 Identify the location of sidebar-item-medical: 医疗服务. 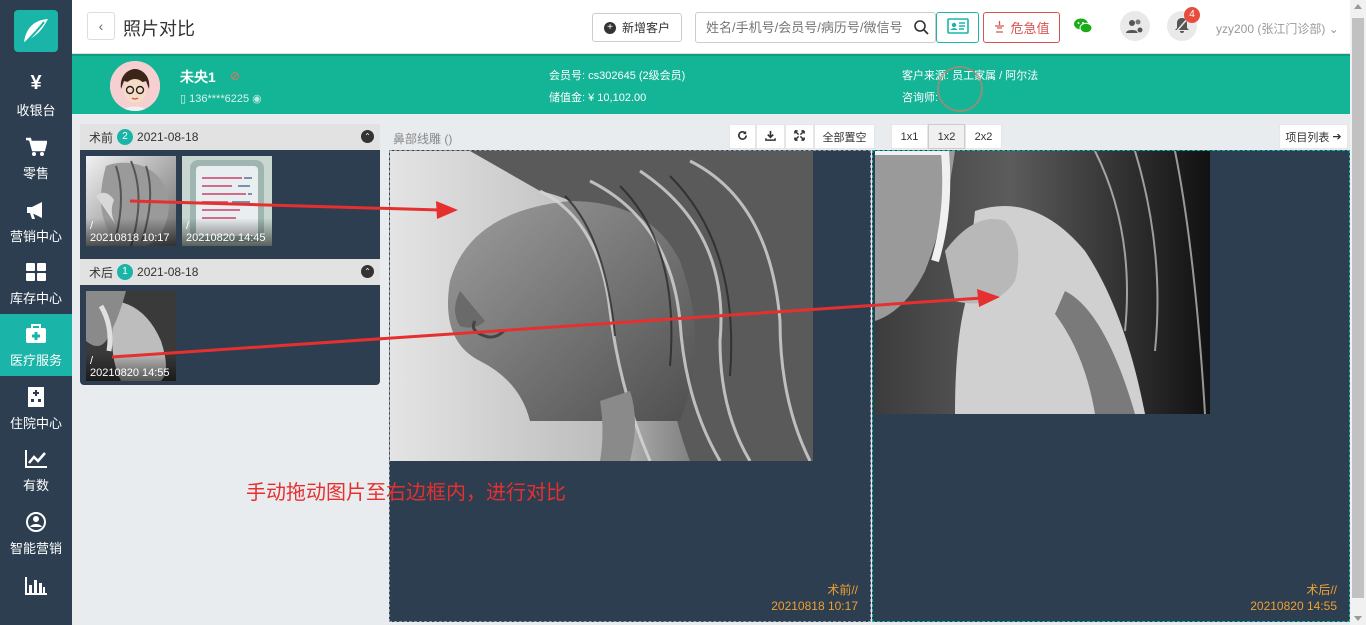
(36, 345).